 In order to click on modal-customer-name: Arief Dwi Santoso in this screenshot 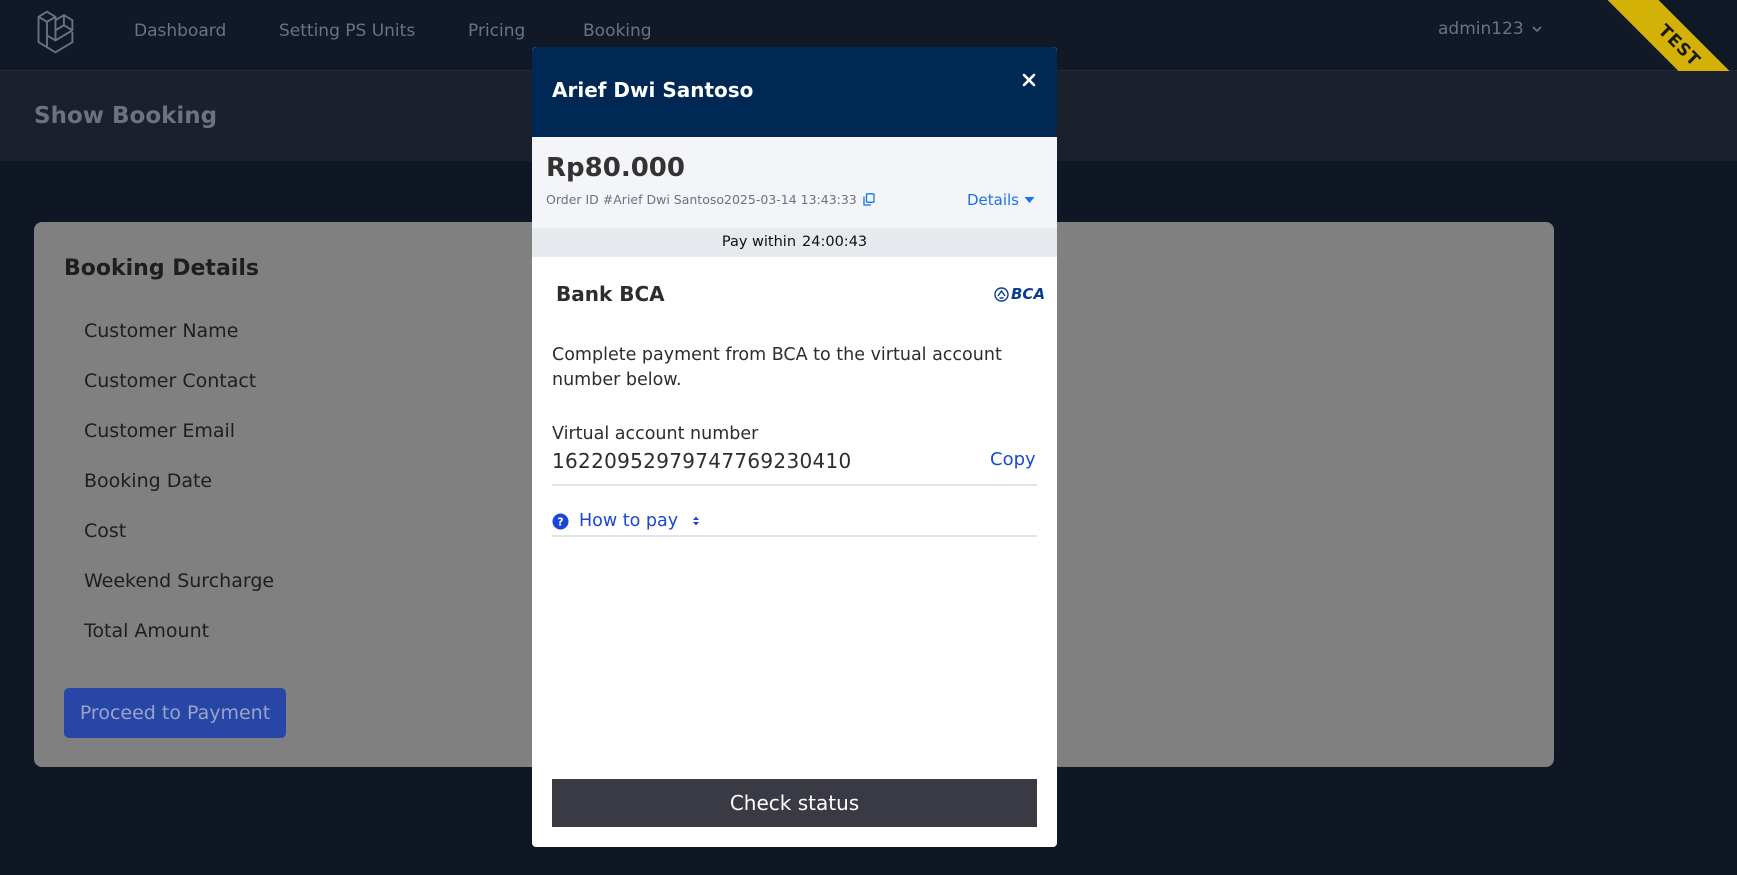, I will do `click(653, 90)`.